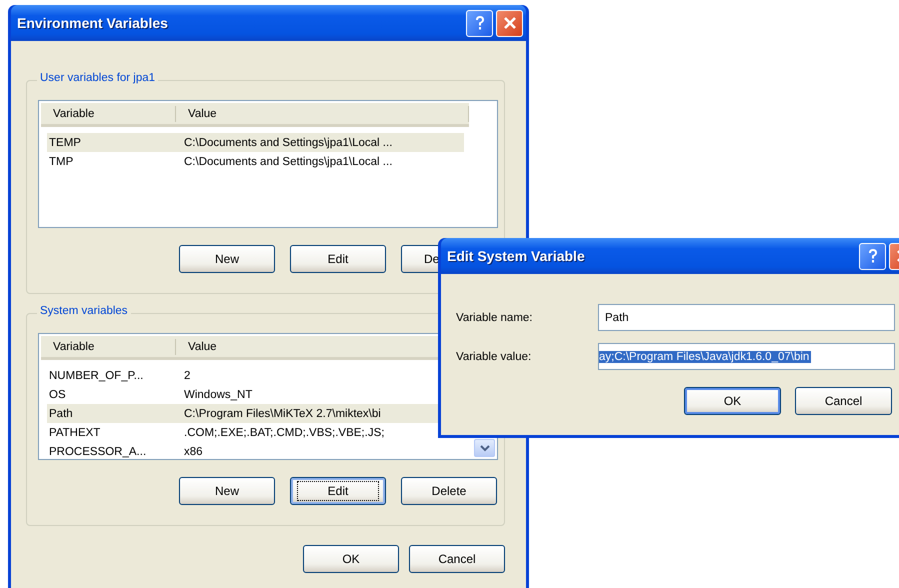 The image size is (899, 588). Describe the element at coordinates (495, 318) in the screenshot. I see `field-label: Variable name:` at that location.